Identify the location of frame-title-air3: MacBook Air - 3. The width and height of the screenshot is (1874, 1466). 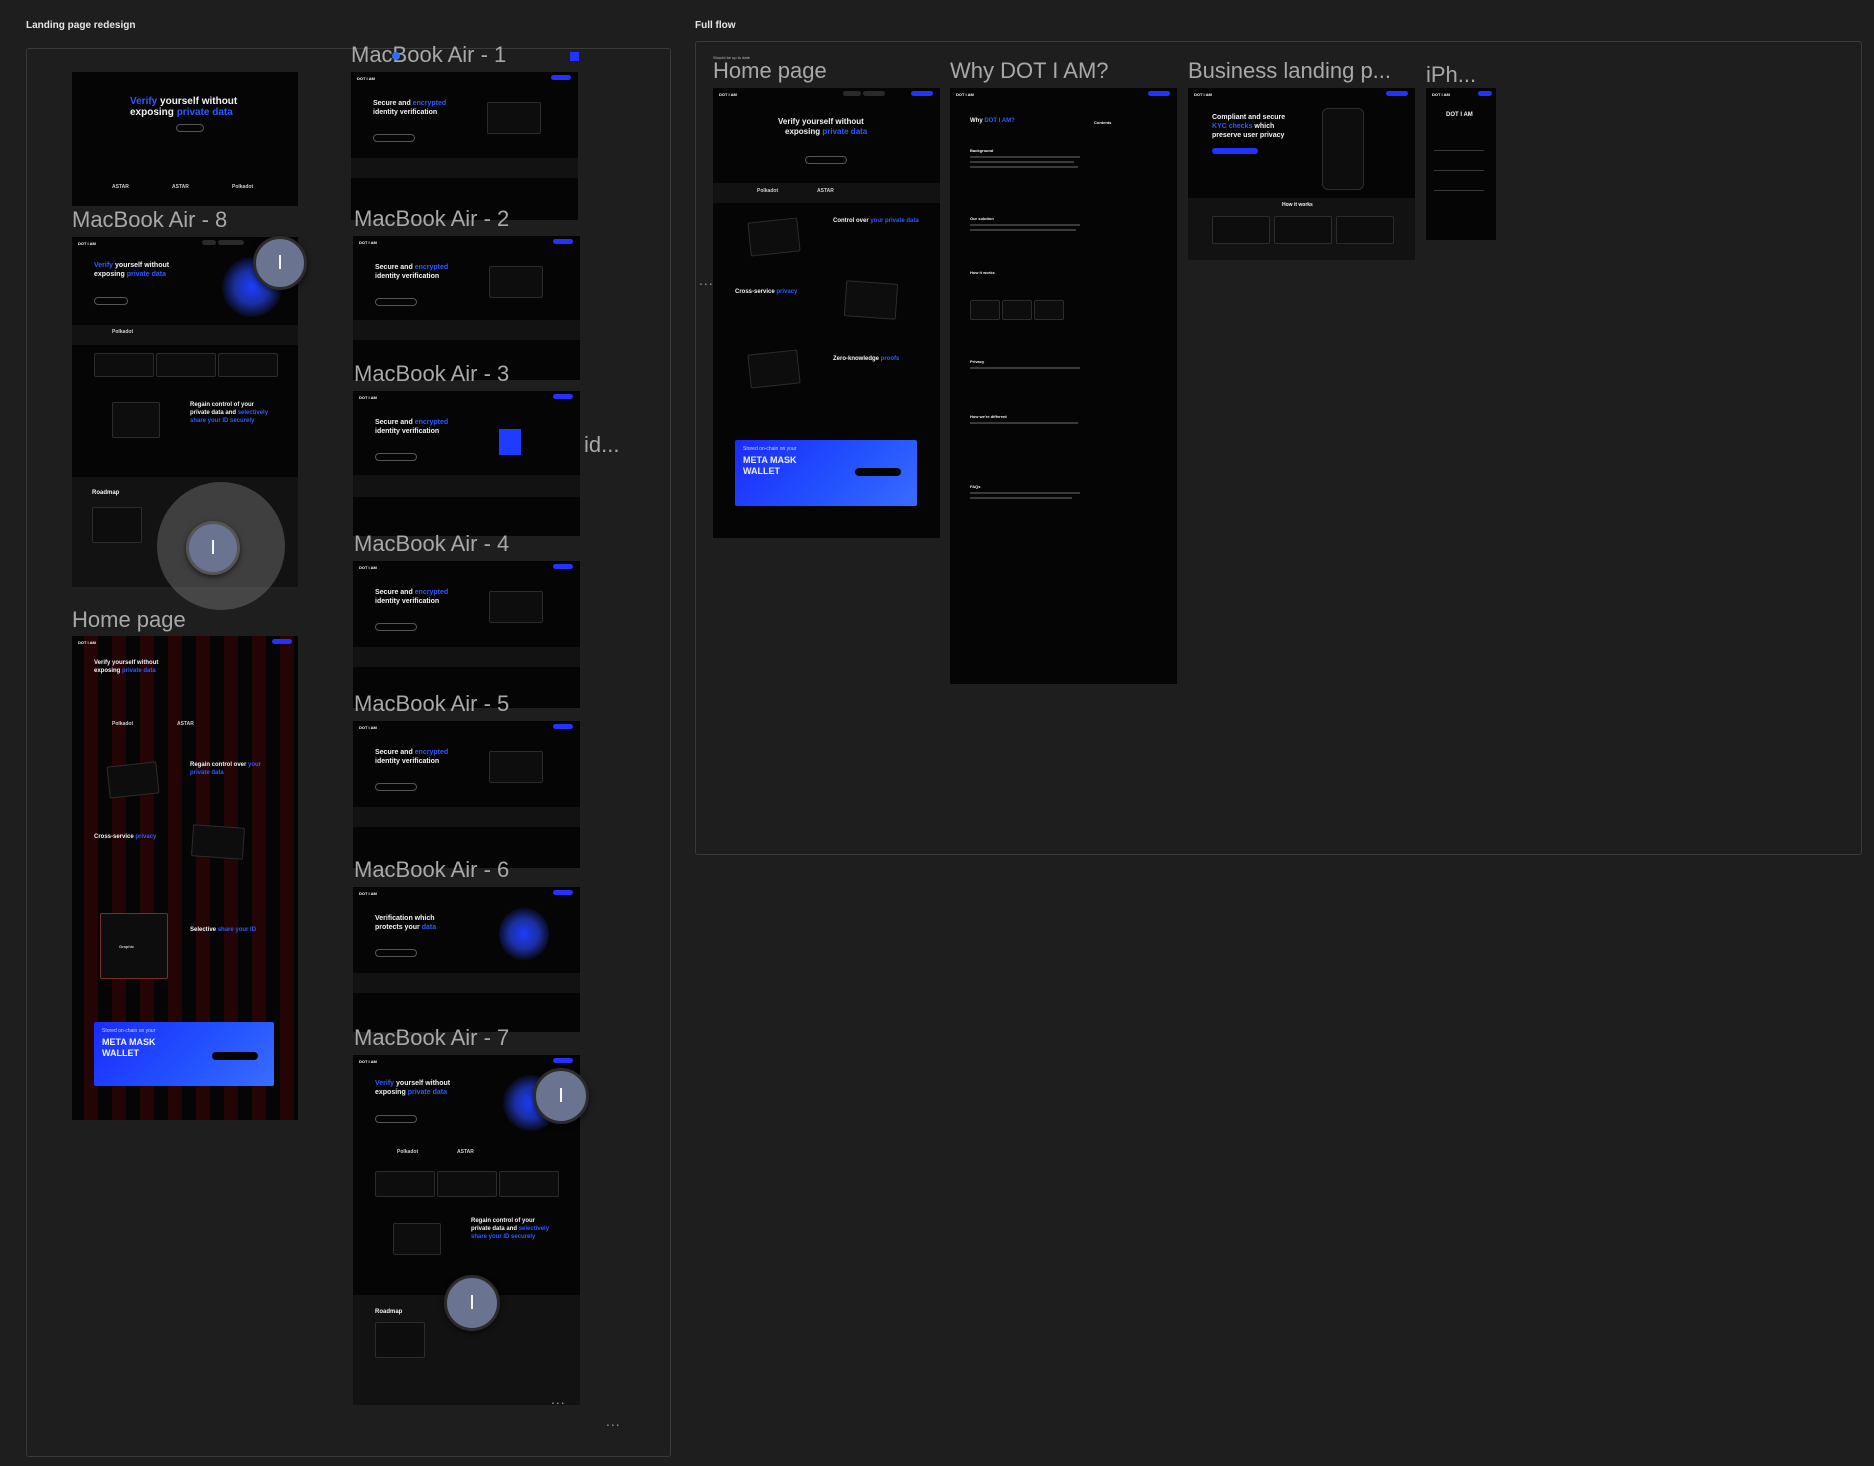
(431, 374).